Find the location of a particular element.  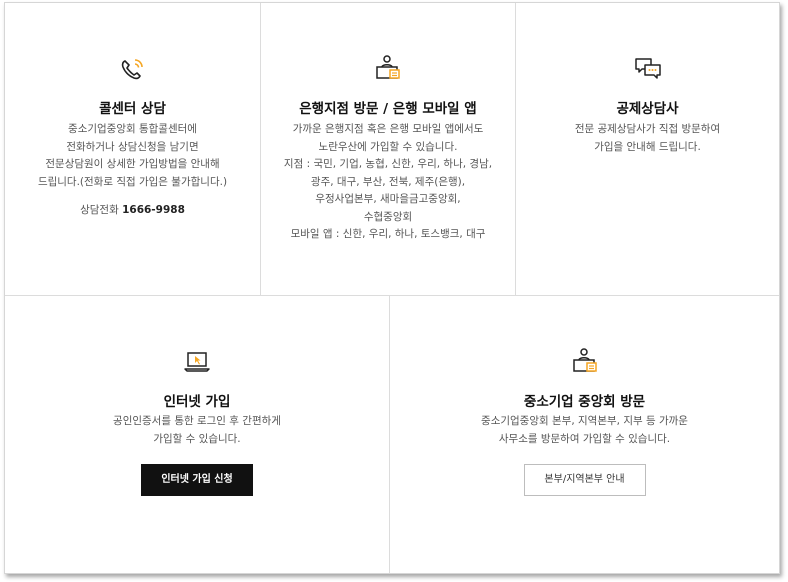

desc-line: 전문상담원이 상세한 가입방법을 안내해 is located at coordinates (132, 164).